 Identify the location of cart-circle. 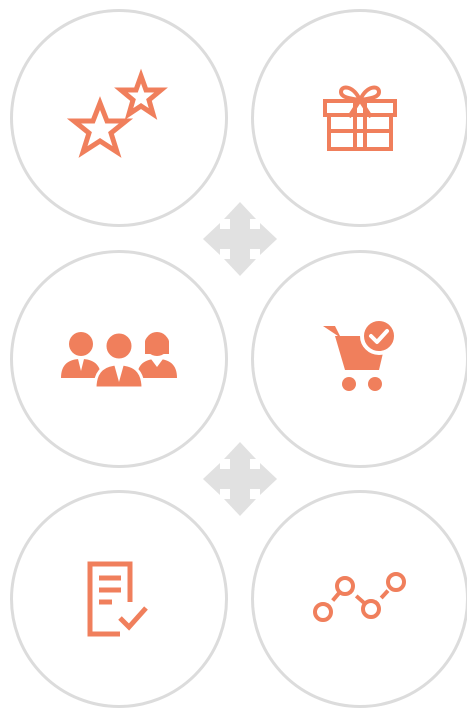
(359, 359).